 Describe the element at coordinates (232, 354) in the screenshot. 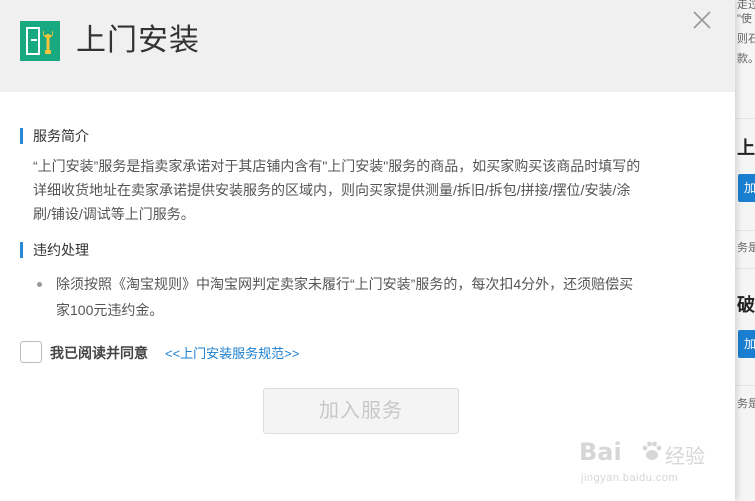

I see `service-spec-link: <<上门安装服务规范>>` at that location.